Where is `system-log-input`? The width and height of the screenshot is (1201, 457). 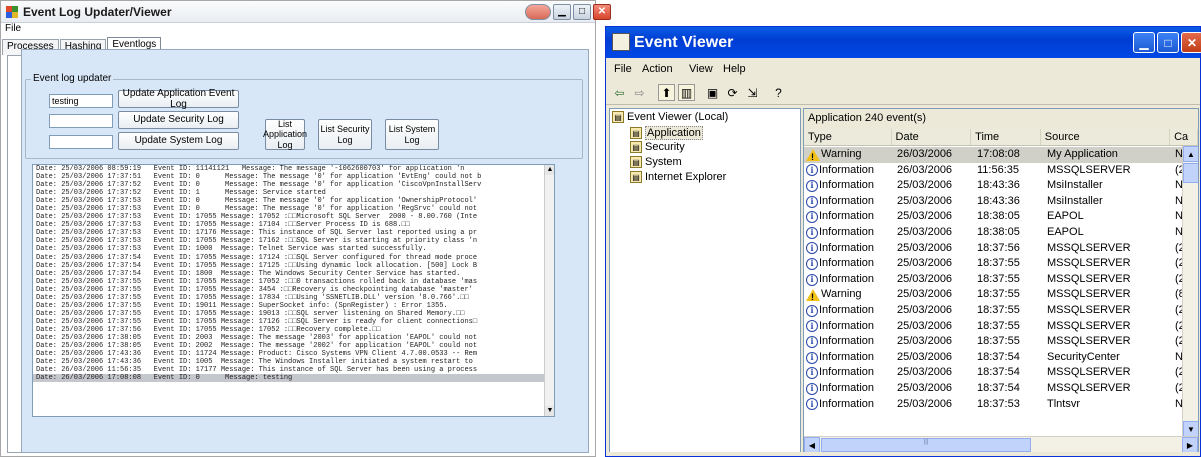
system-log-input is located at coordinates (81, 142).